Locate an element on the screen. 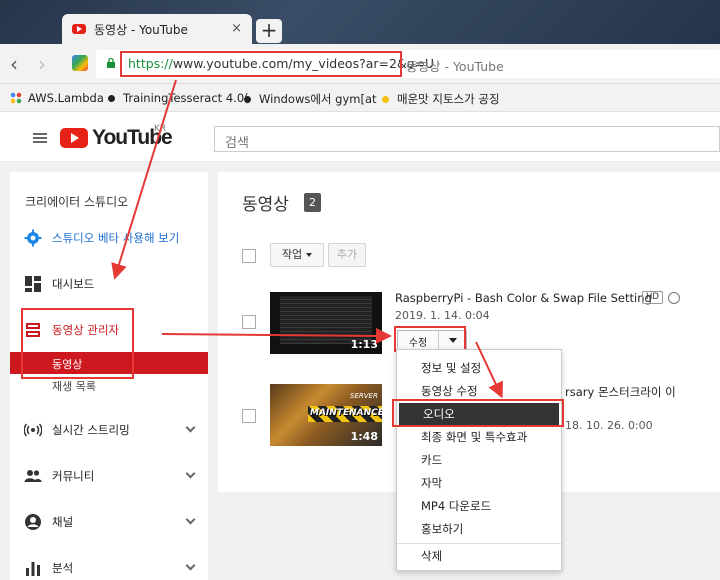  hd-badge: HD is located at coordinates (652, 297).